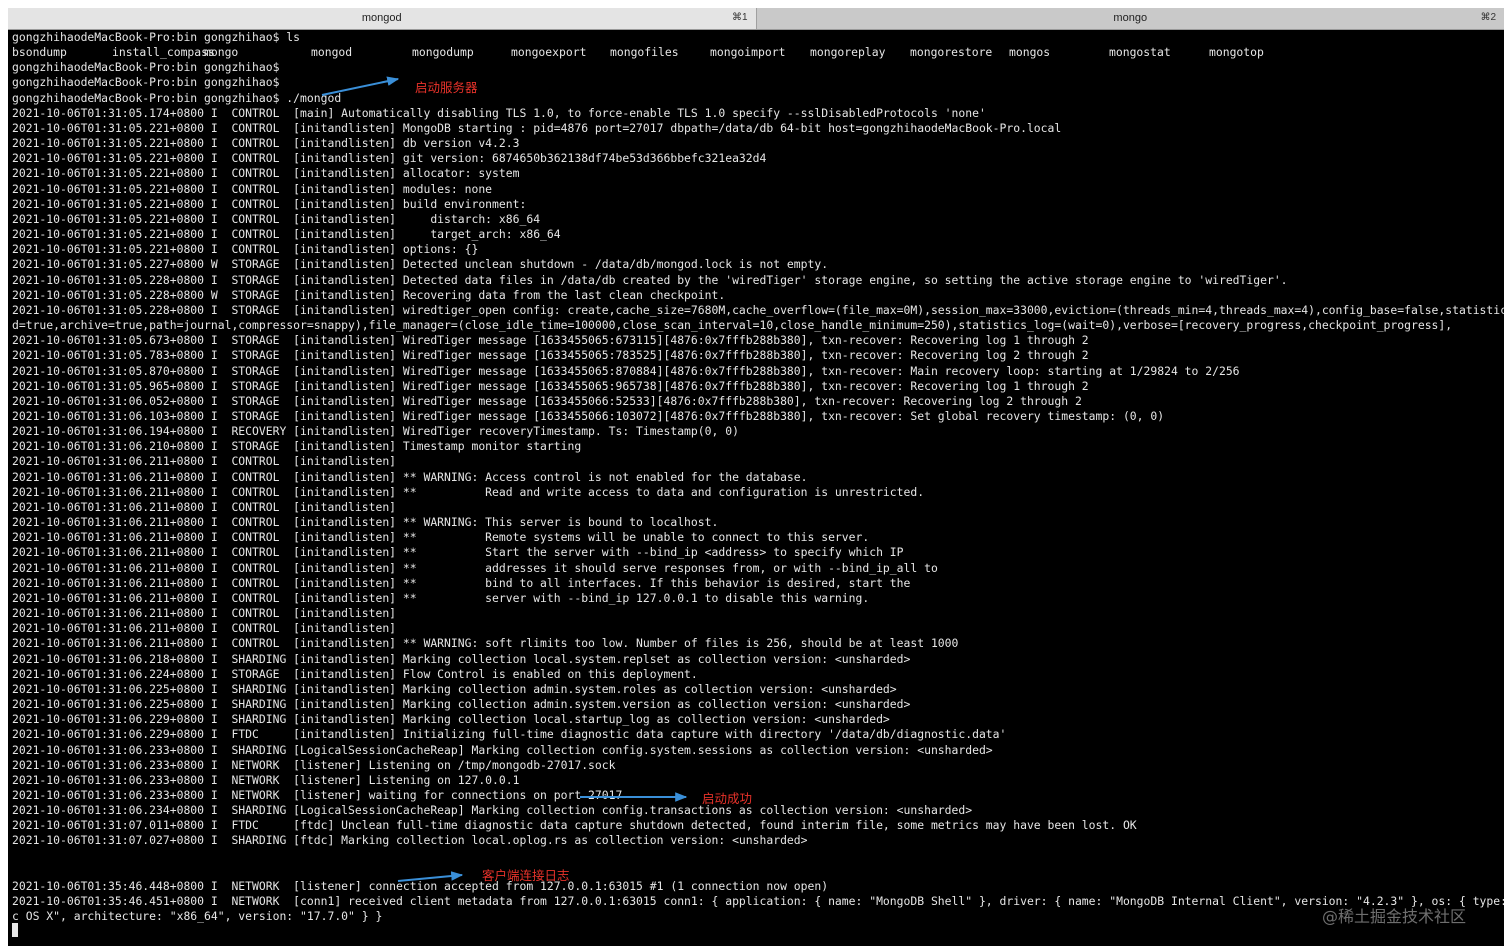 Image resolution: width=1512 pixels, height=951 pixels. What do you see at coordinates (15, 930) in the screenshot?
I see `text-cursor` at bounding box center [15, 930].